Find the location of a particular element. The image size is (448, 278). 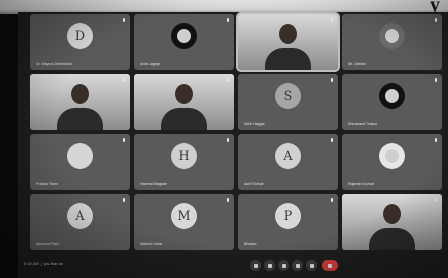

participant-tile: D Dr. Mayura Deshmukh is located at coordinates (80, 42).